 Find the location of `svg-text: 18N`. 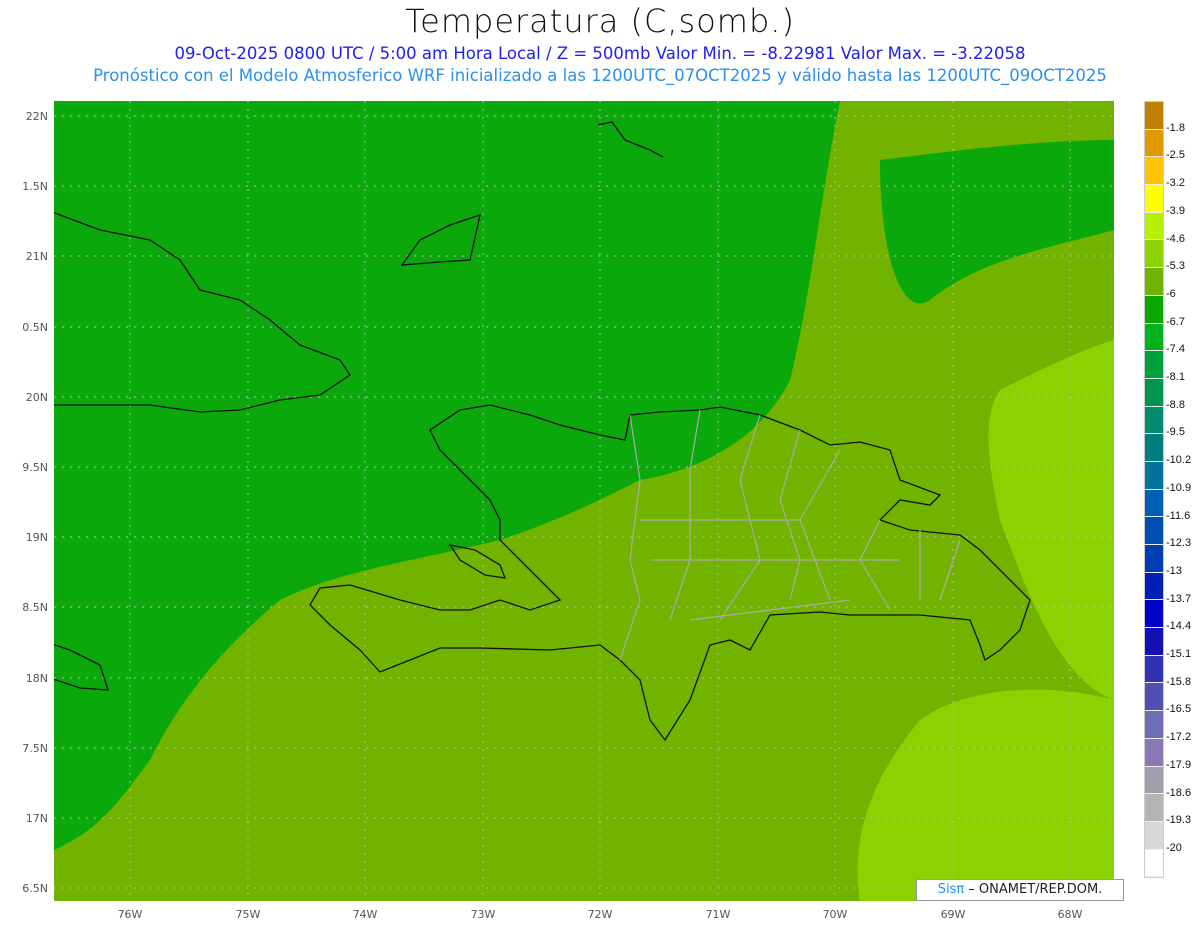

svg-text: 18N is located at coordinates (37, 678).